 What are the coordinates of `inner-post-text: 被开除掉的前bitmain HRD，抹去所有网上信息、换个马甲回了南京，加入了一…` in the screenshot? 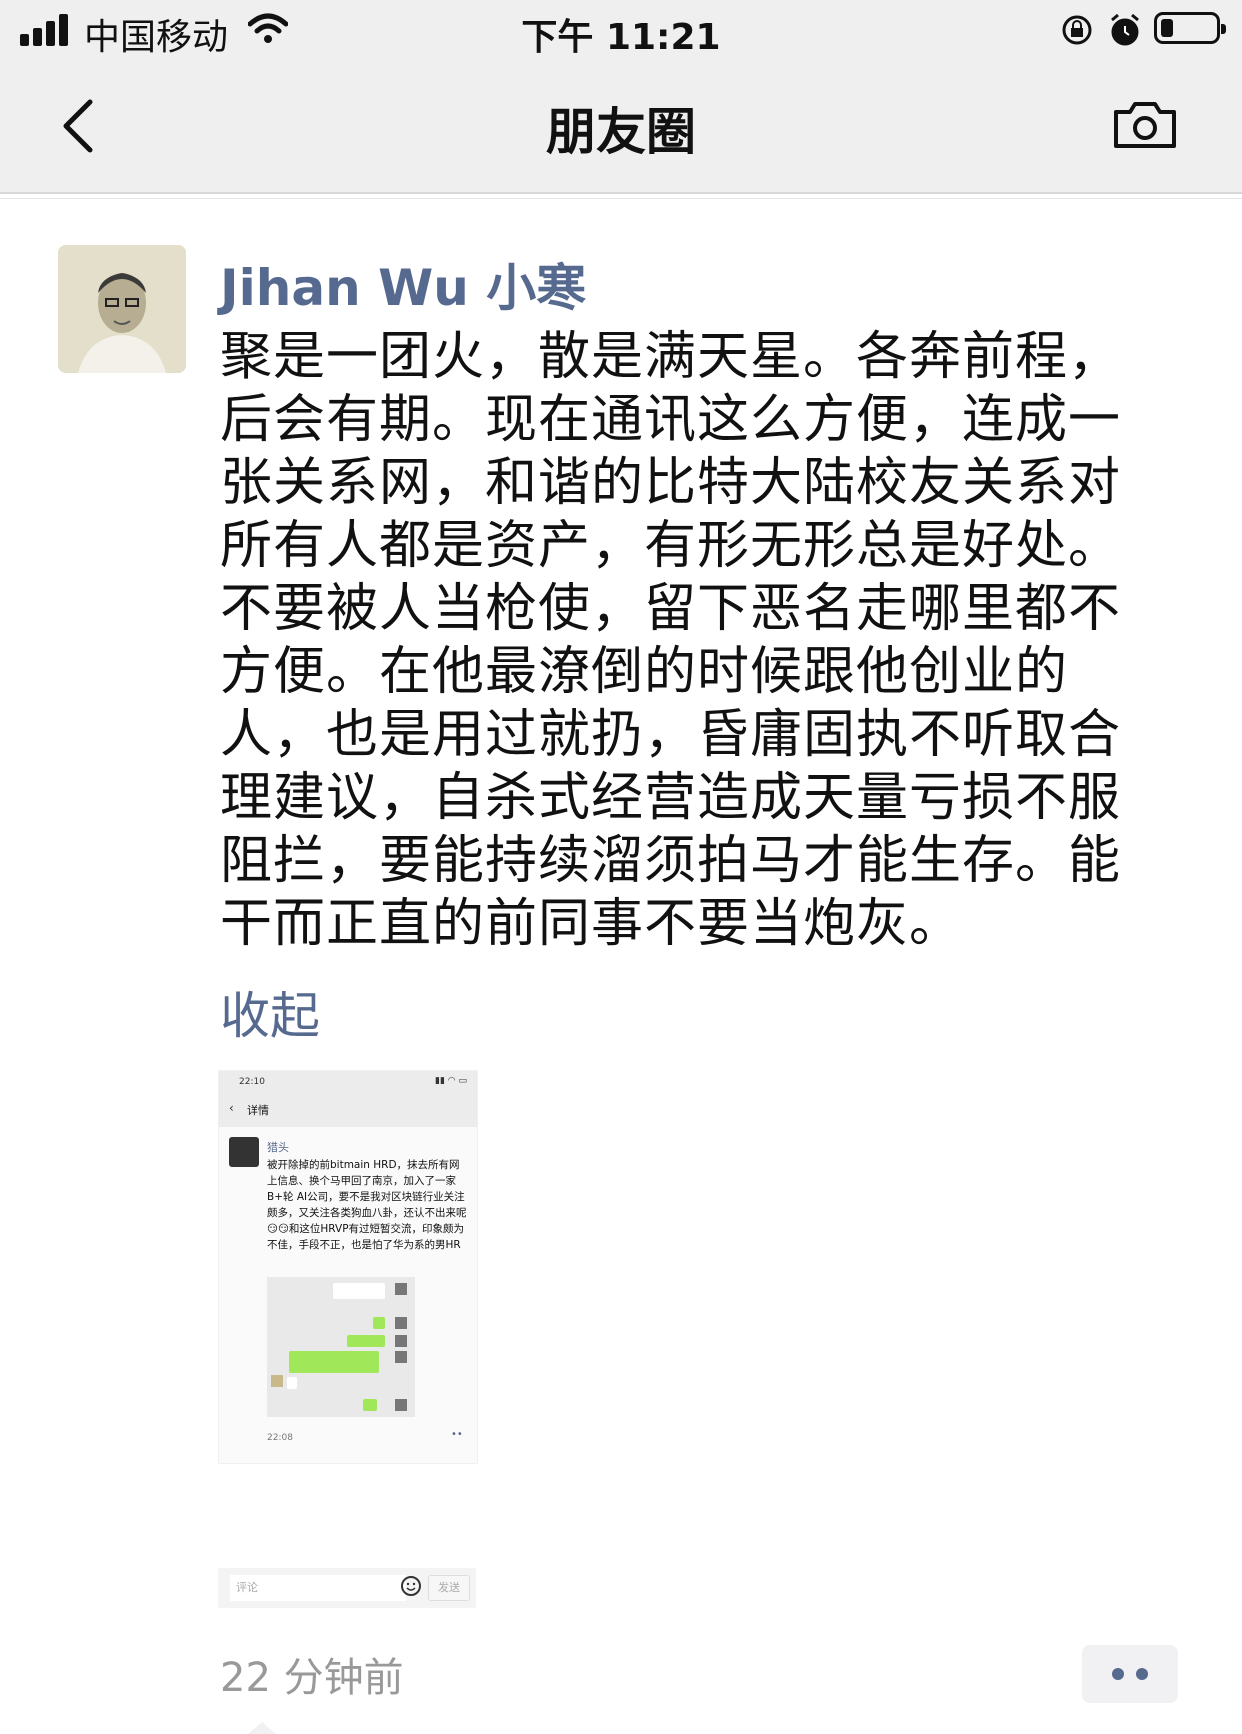 It's located at (367, 1205).